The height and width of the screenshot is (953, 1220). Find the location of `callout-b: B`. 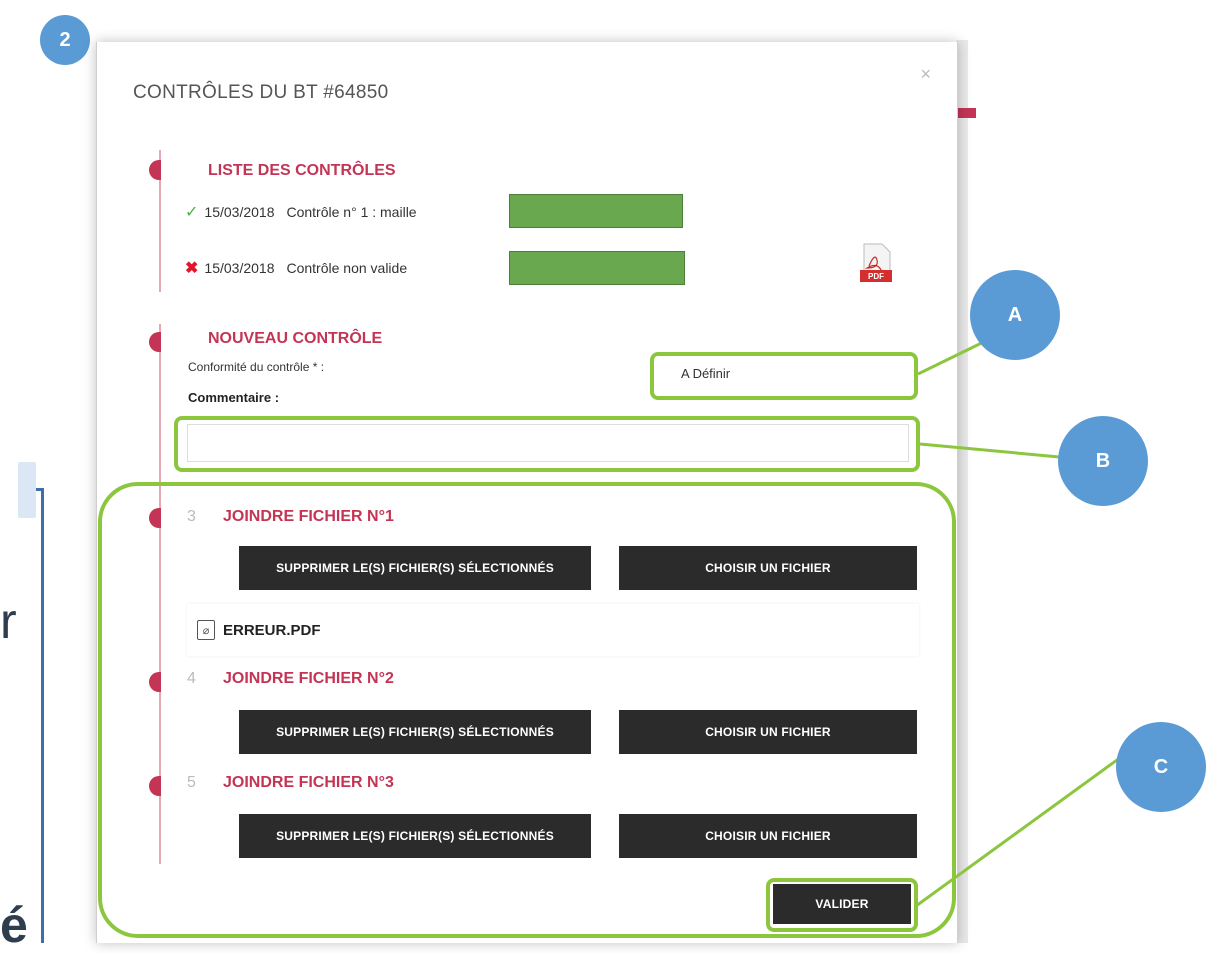

callout-b: B is located at coordinates (1103, 461).